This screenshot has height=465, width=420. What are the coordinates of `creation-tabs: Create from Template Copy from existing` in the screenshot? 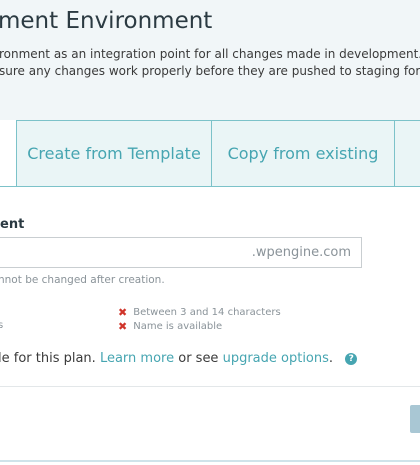 It's located at (210, 154).